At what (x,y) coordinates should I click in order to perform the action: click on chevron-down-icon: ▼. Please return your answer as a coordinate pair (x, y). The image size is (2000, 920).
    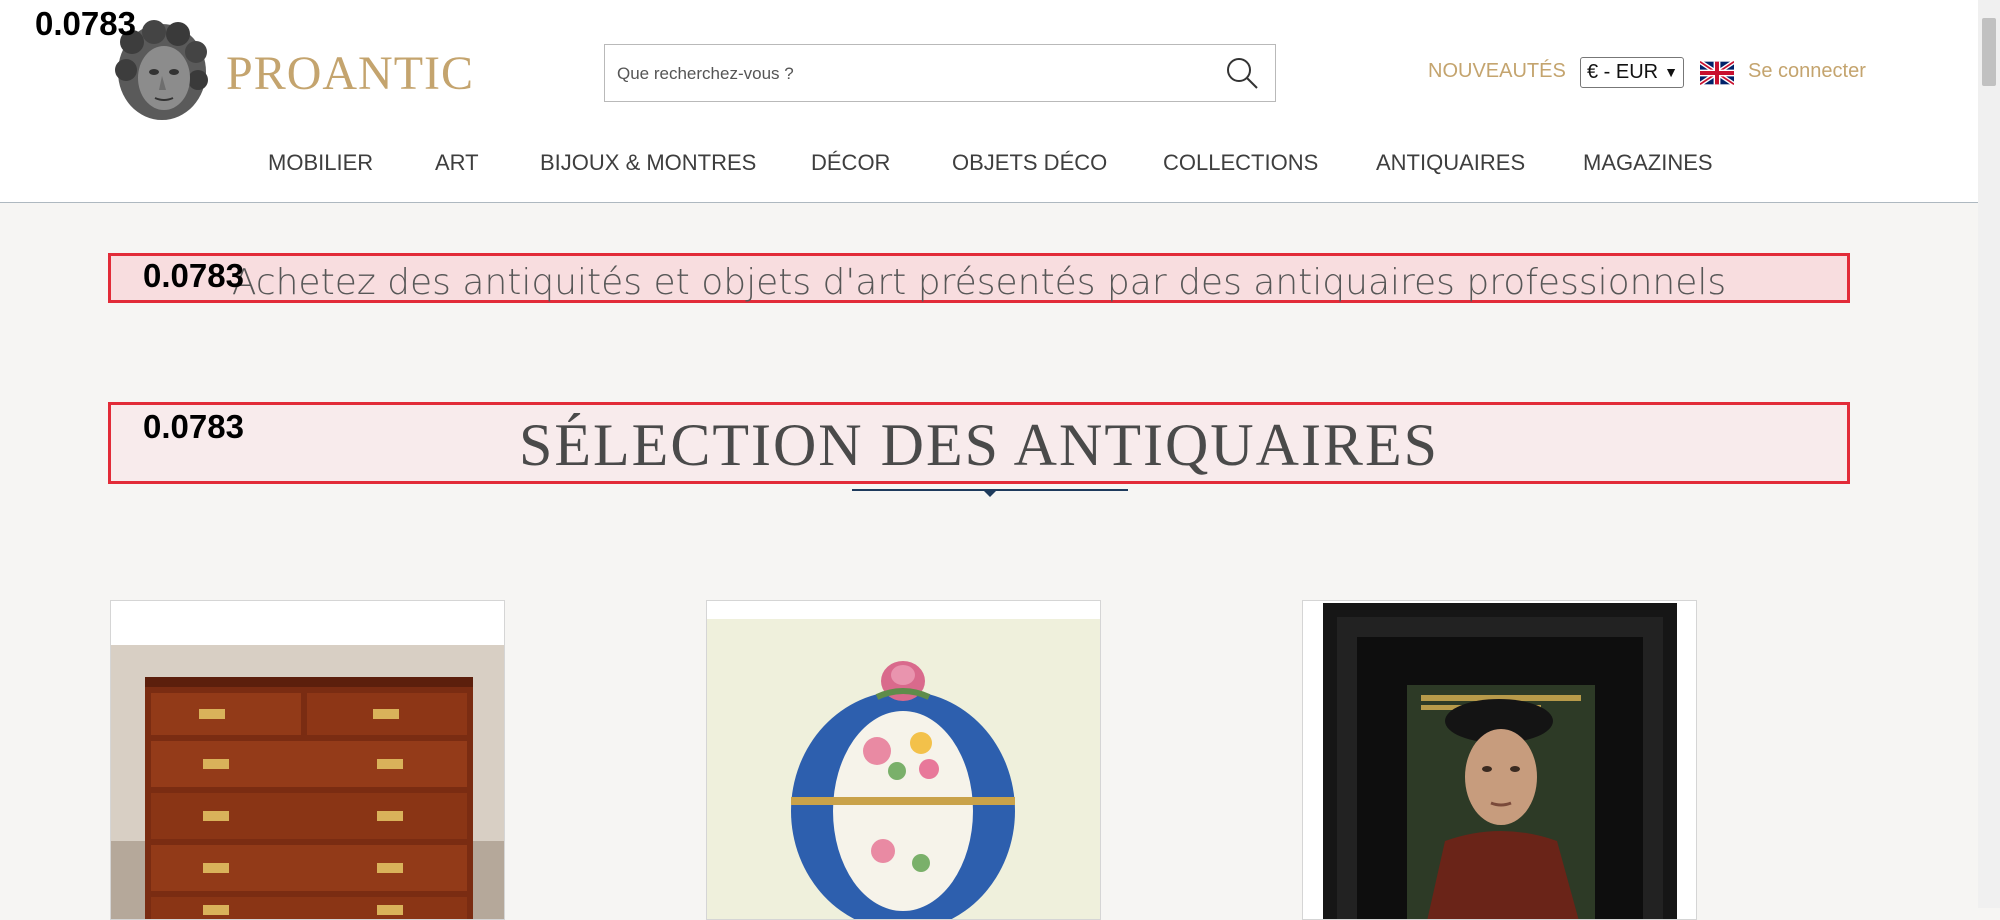
    Looking at the image, I should click on (1671, 72).